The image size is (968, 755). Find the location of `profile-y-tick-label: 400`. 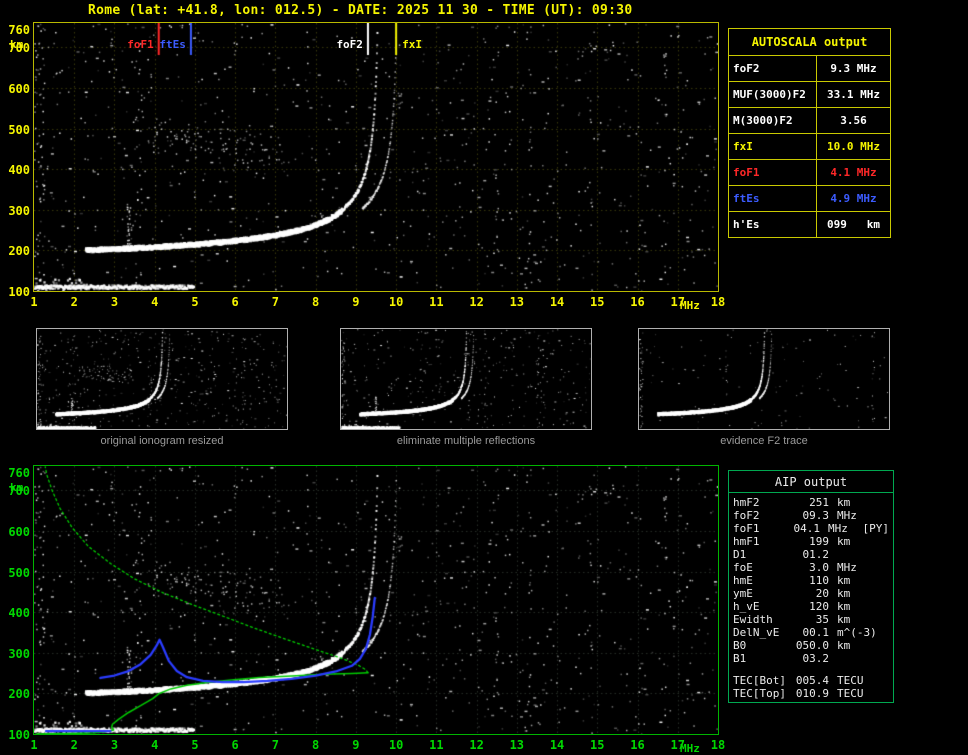

profile-y-tick-label: 400 is located at coordinates (19, 613).